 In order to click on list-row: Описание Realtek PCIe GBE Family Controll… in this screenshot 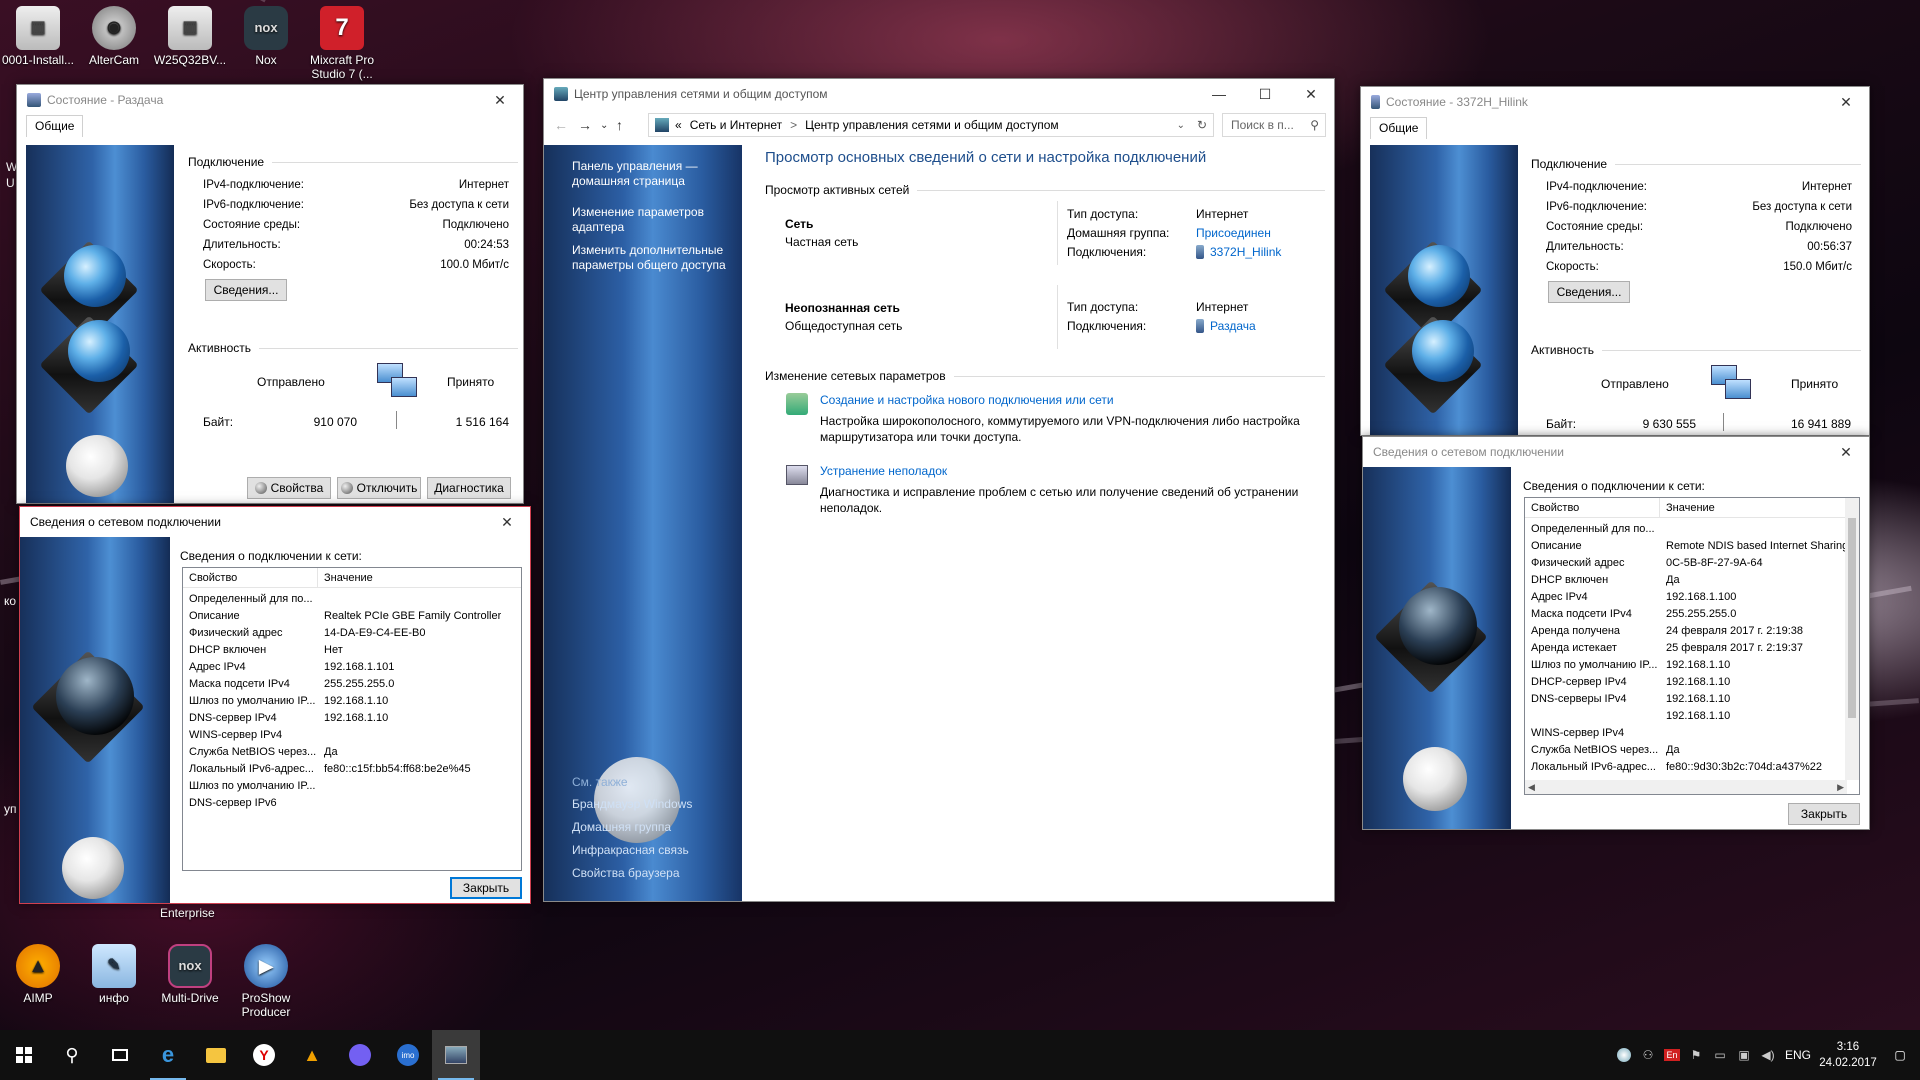, I will do `click(352, 615)`.